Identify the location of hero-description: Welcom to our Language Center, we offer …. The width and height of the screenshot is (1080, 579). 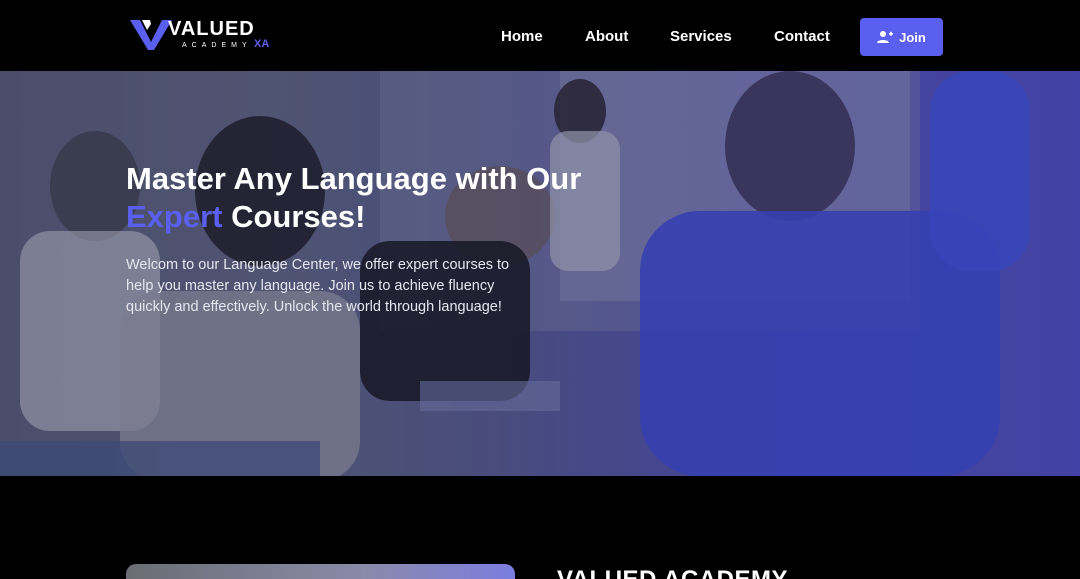
(318, 286).